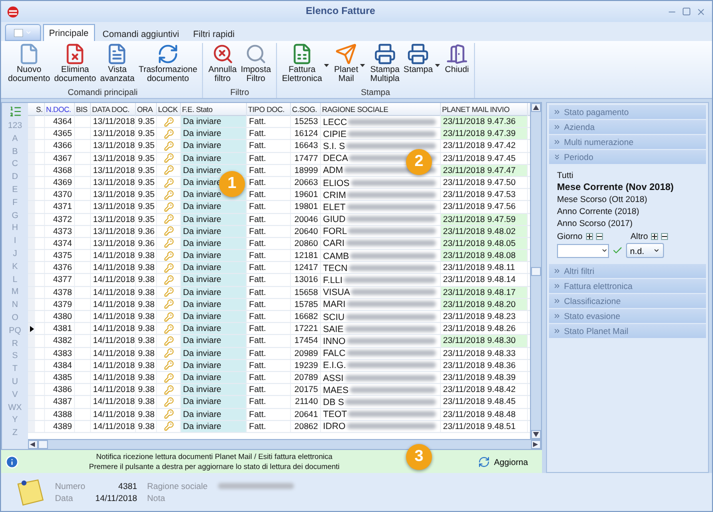 This screenshot has height=512, width=713. What do you see at coordinates (627, 175) in the screenshot?
I see `period-option: Tutti` at bounding box center [627, 175].